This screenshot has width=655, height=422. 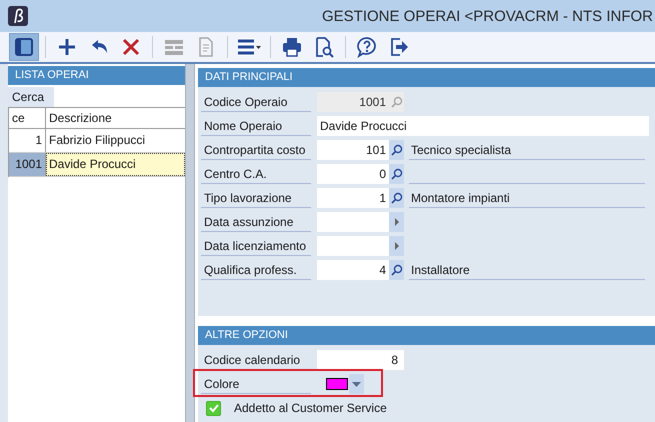 I want to click on checkbox, so click(x=213, y=408).